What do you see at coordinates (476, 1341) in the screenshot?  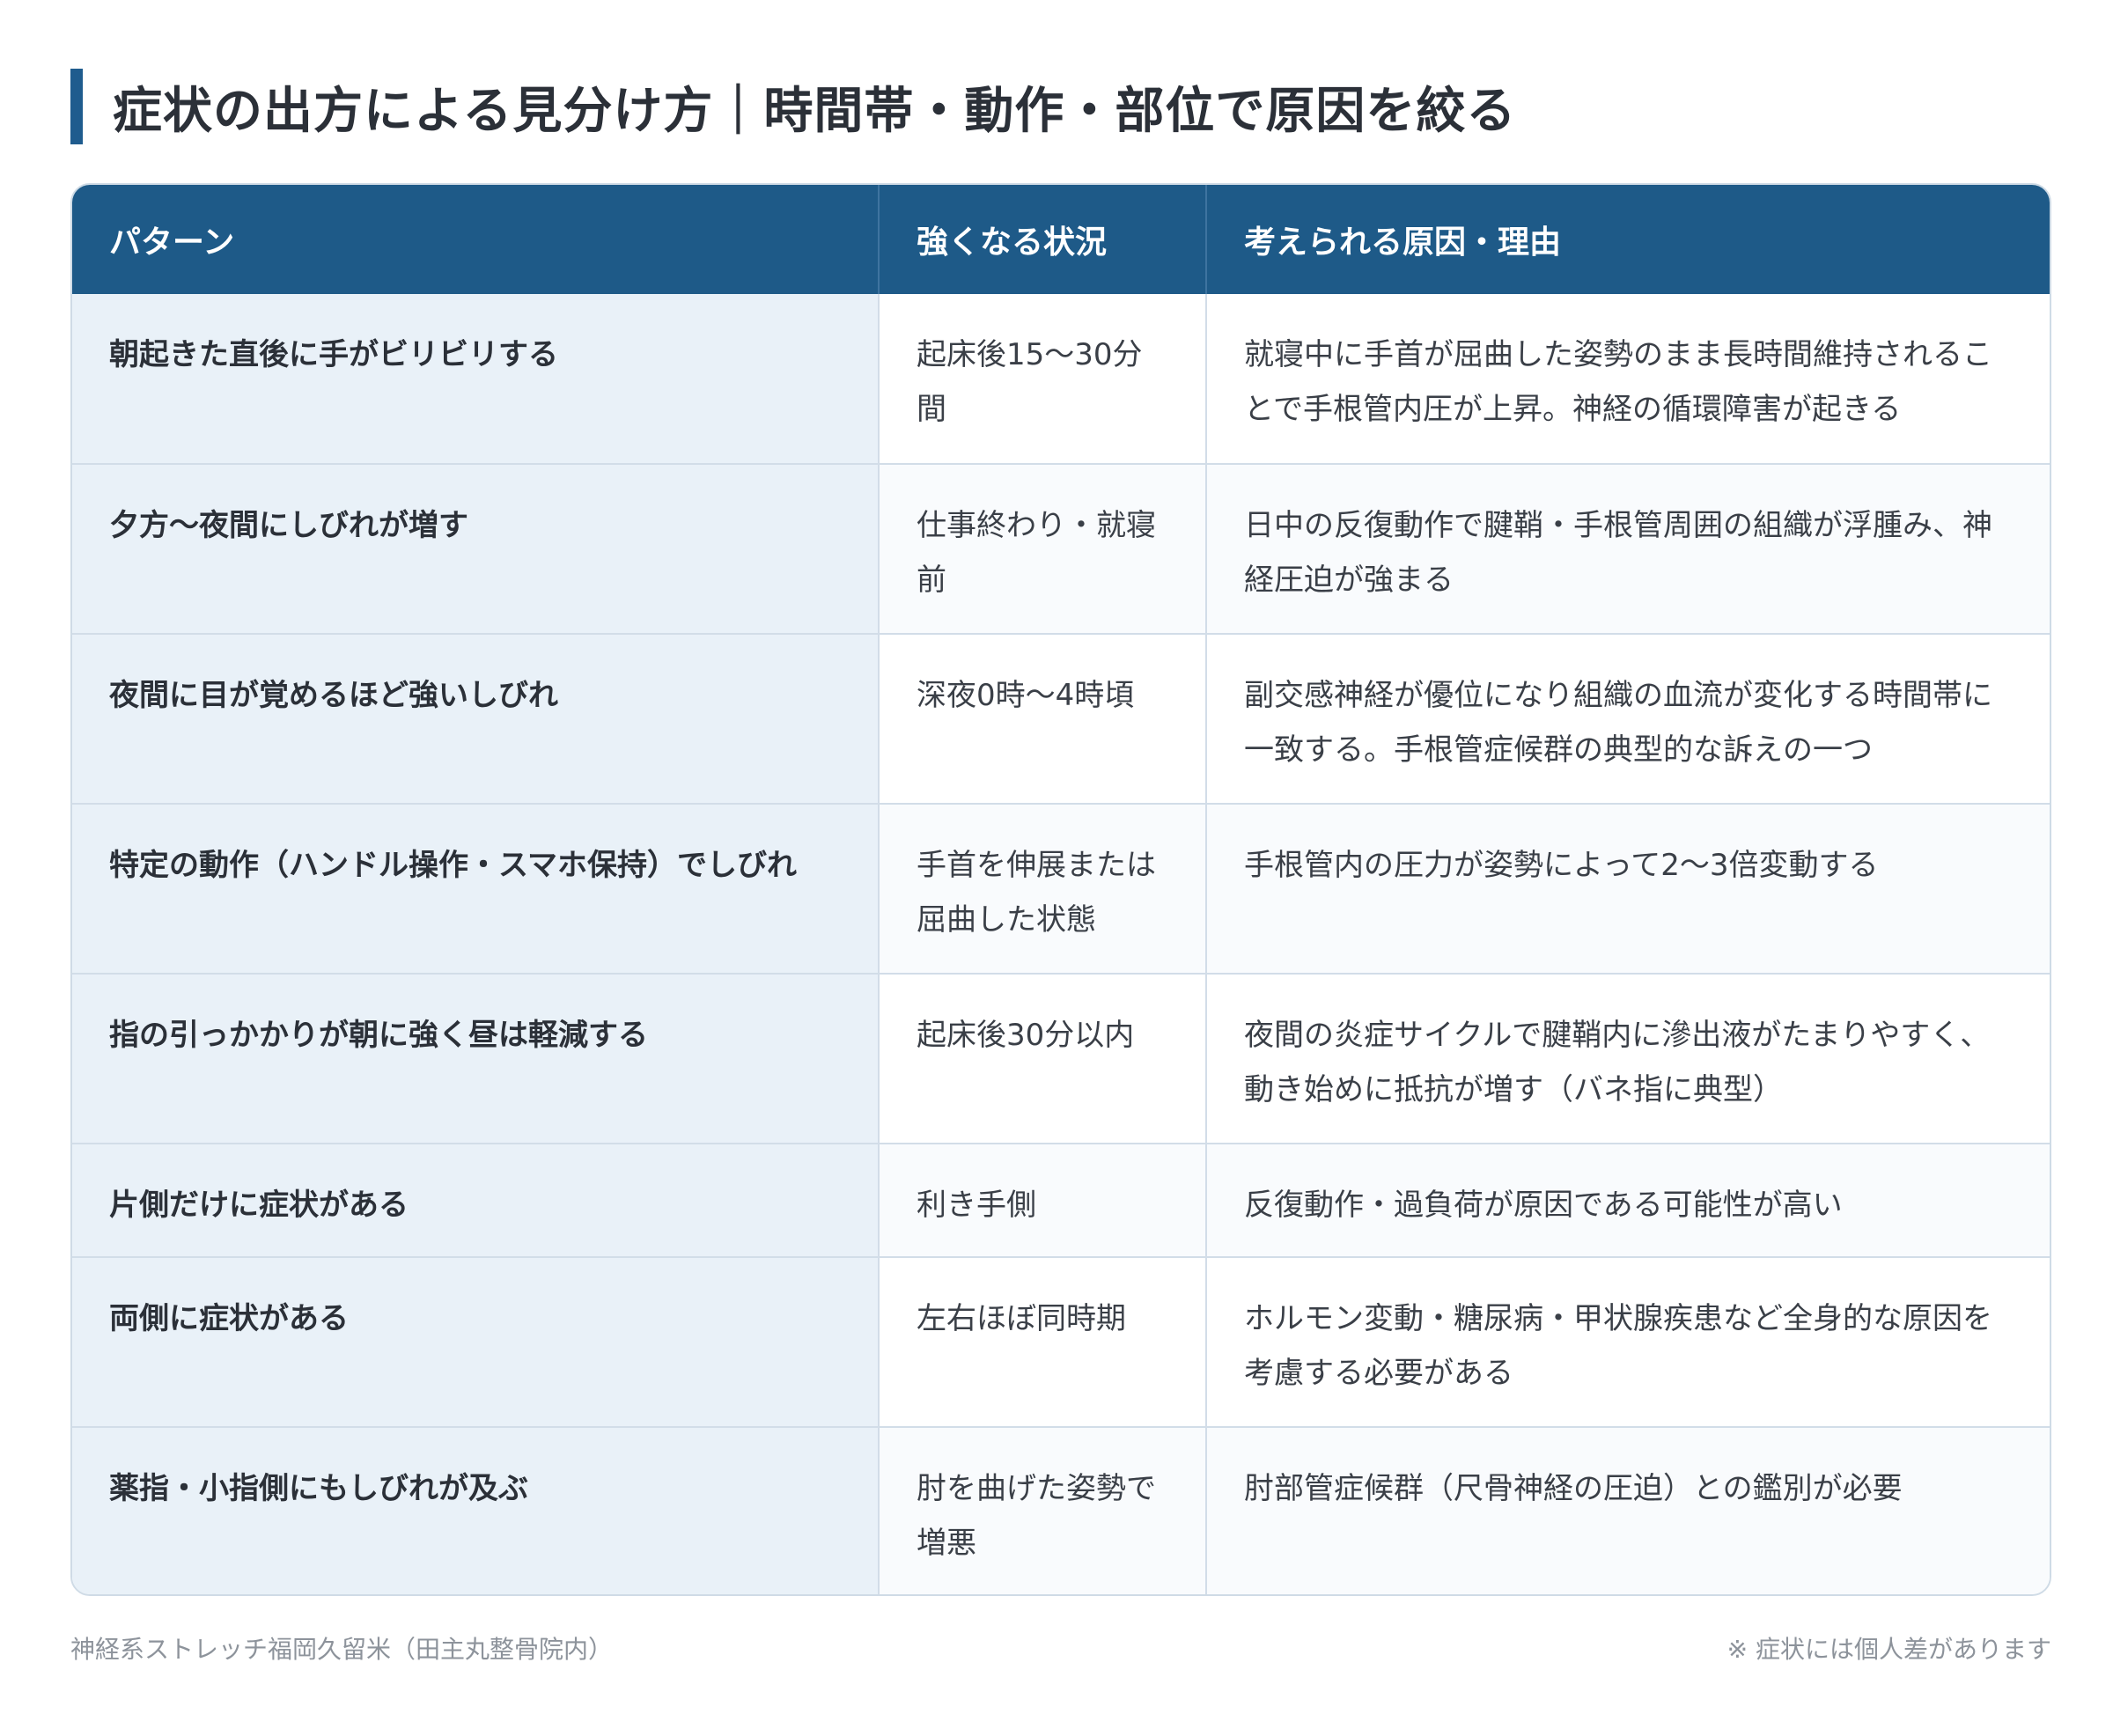 I see `cell-pattern: 両側に症状がある` at bounding box center [476, 1341].